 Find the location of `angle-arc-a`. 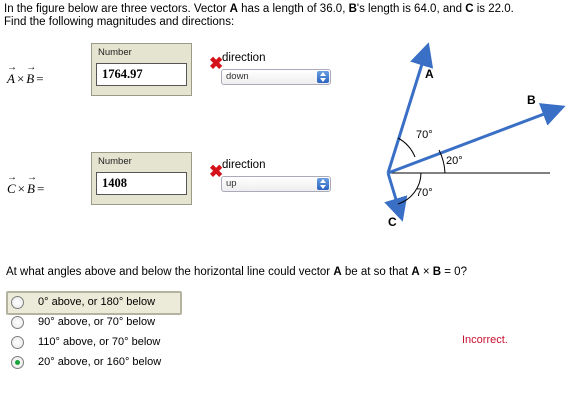

angle-arc-a is located at coordinates (406, 147).